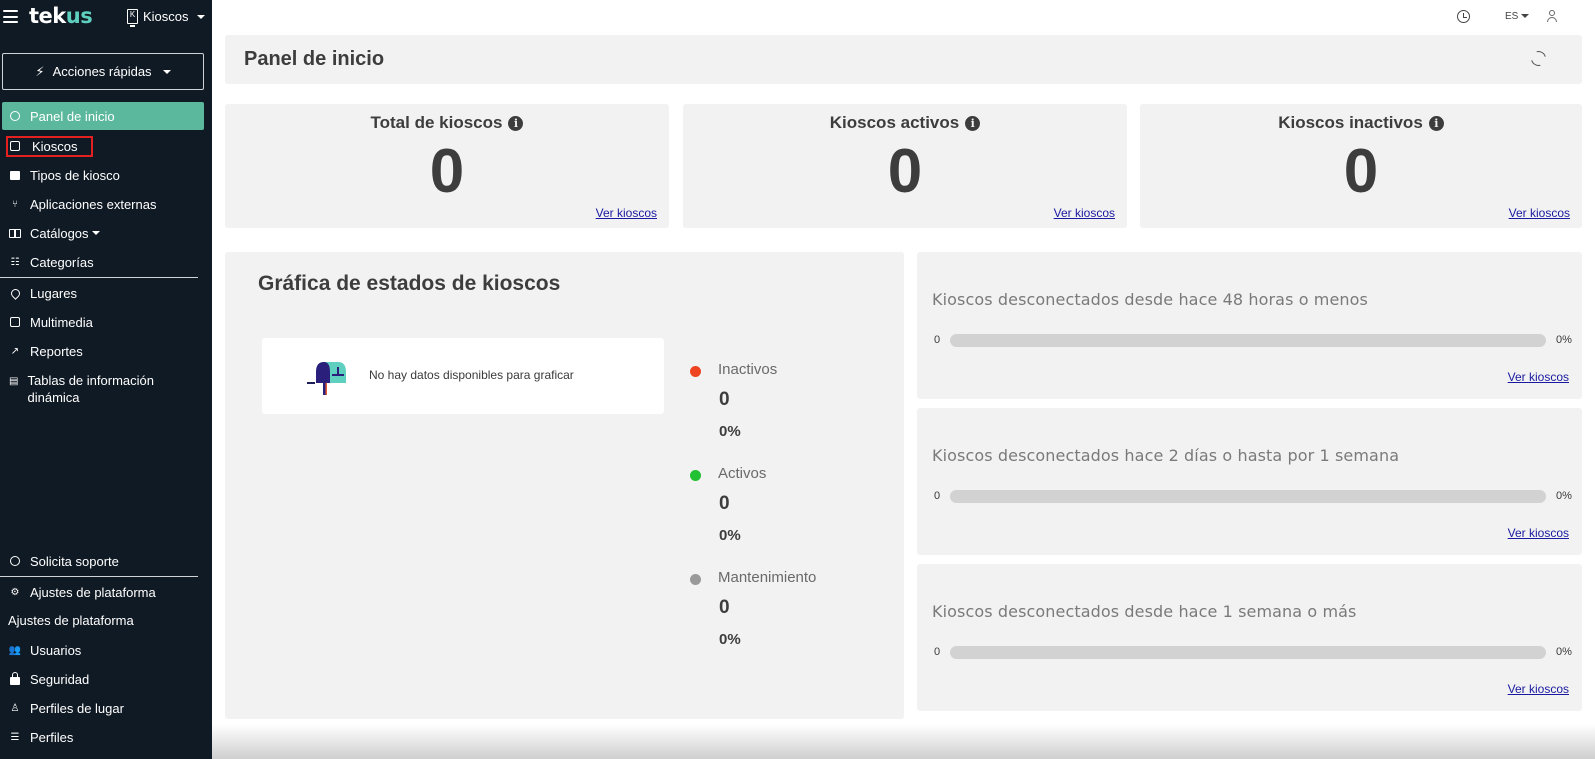 This screenshot has width=1595, height=759. Describe the element at coordinates (15, 592) in the screenshot. I see `settings-gears-icon: ⚙` at that location.